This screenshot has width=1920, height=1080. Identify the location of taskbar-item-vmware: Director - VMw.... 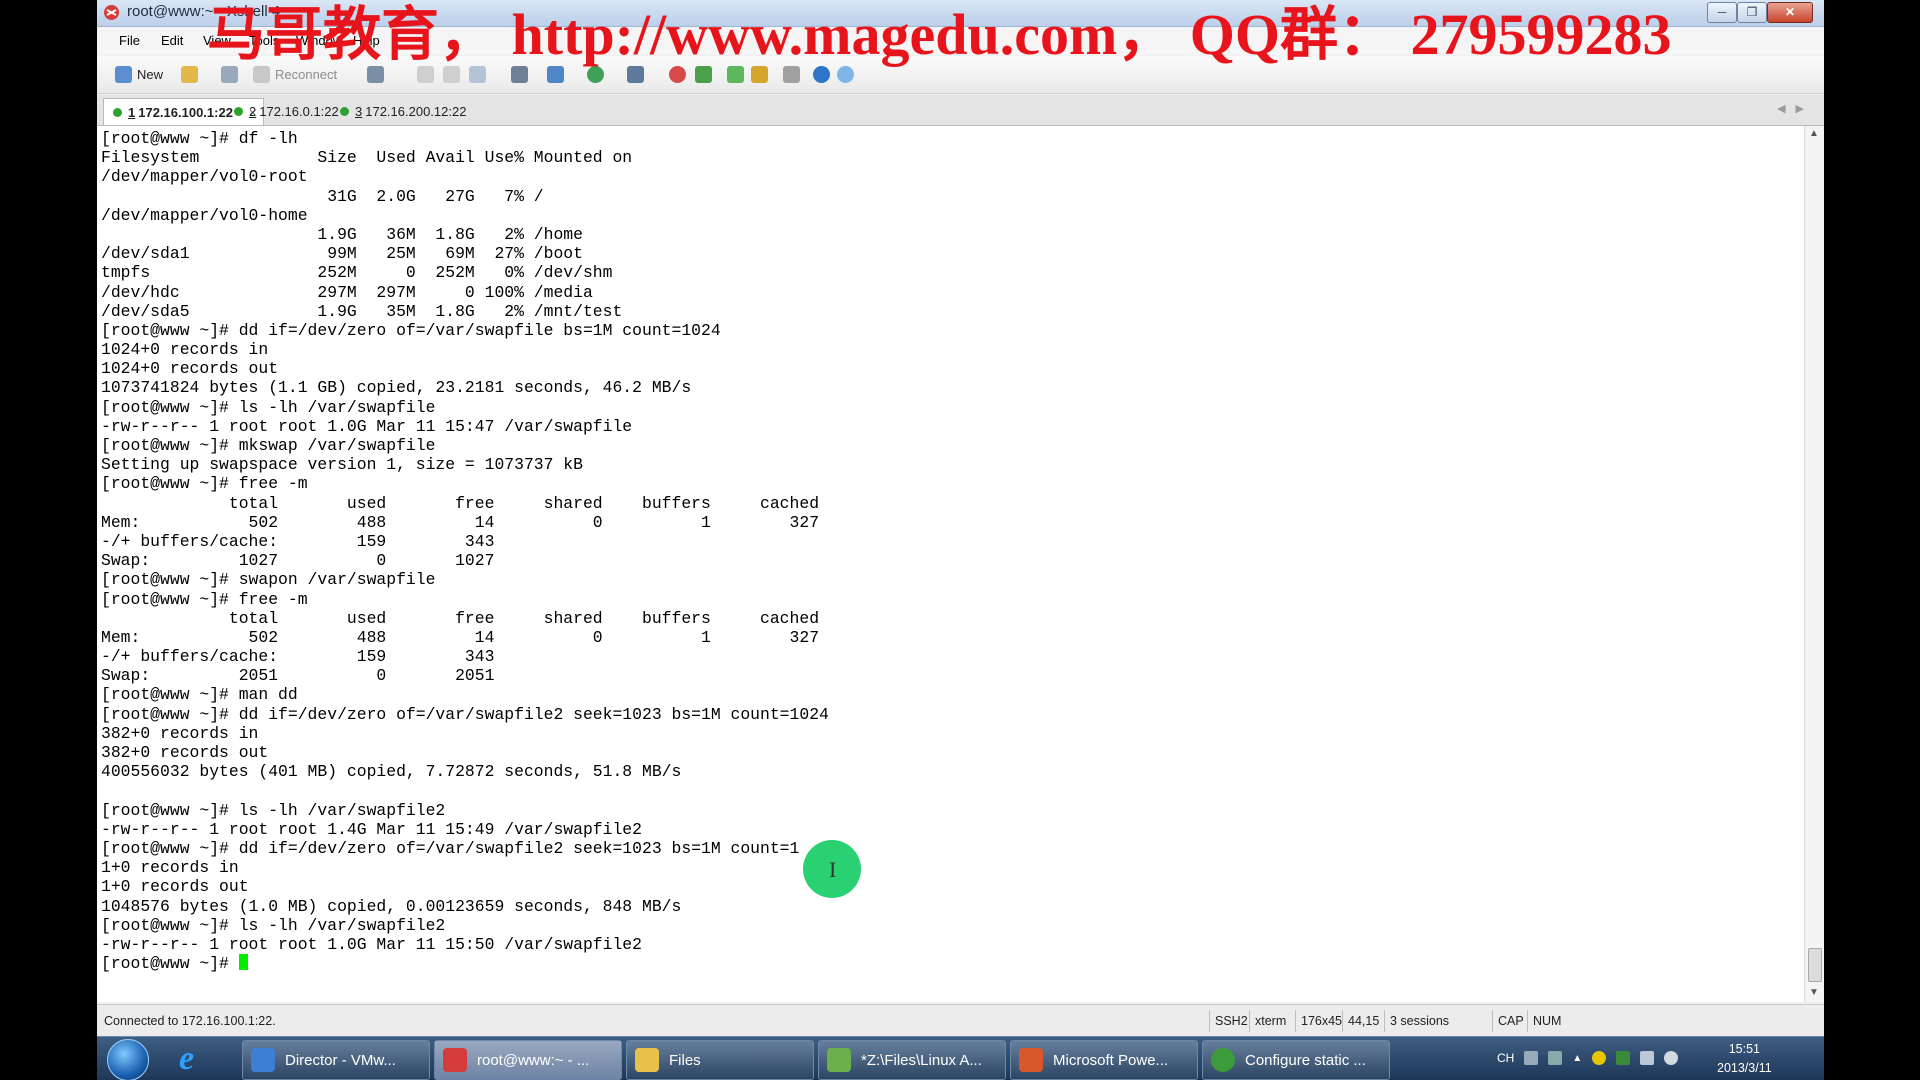
(336, 1060).